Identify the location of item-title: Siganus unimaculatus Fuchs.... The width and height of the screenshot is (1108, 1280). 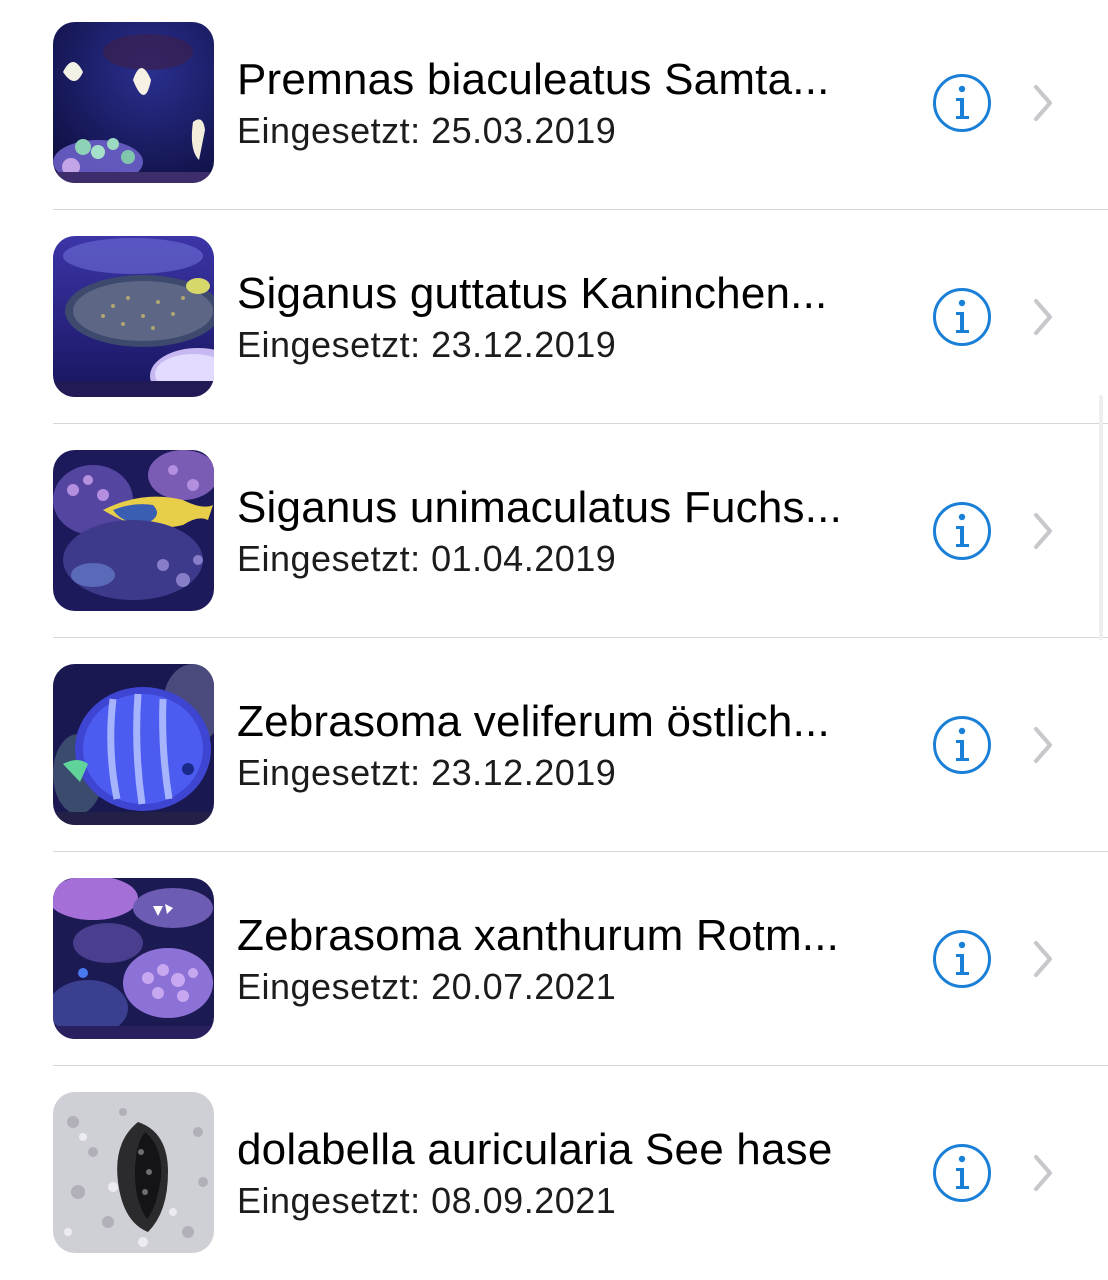
(539, 507).